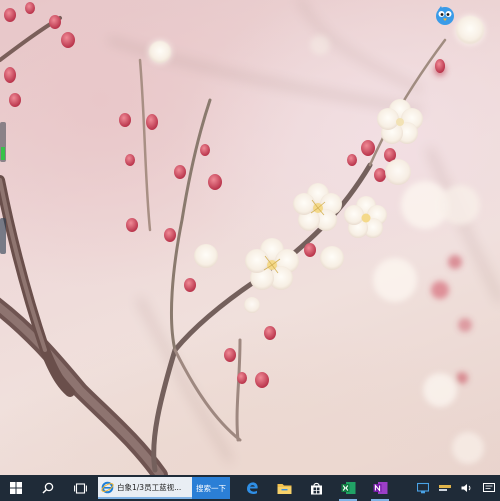 This screenshot has height=501, width=500. I want to click on file-explorer-button, so click(284, 488).